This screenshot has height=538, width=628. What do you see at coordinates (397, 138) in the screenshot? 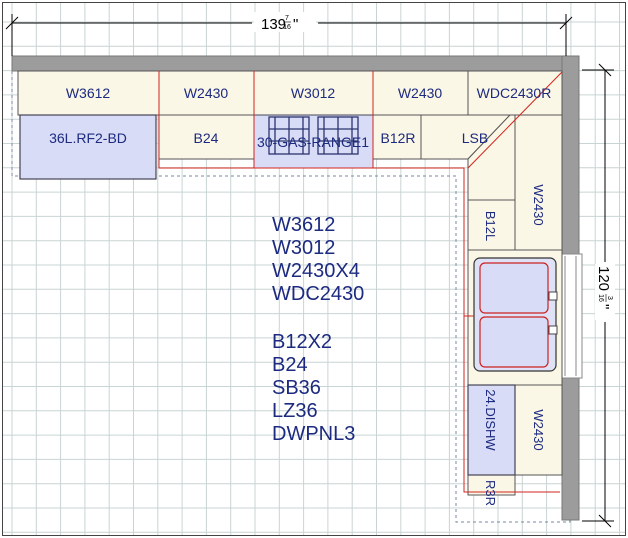
I see `label-b12r: B12R` at bounding box center [397, 138].